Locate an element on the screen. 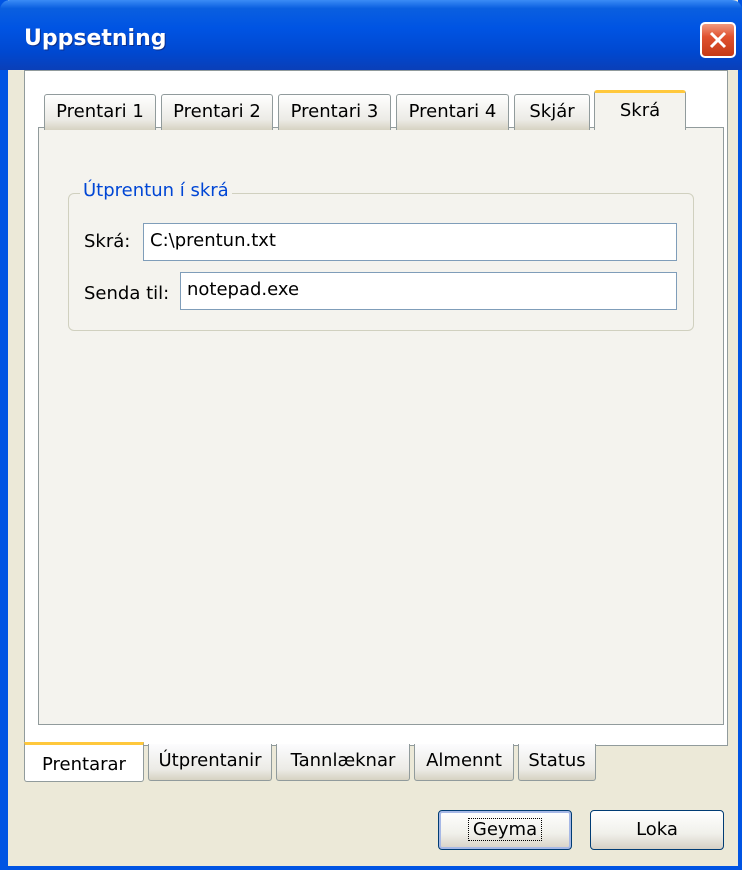 Image resolution: width=742 pixels, height=870 pixels. send-to-label: Senda til: is located at coordinates (127, 293).